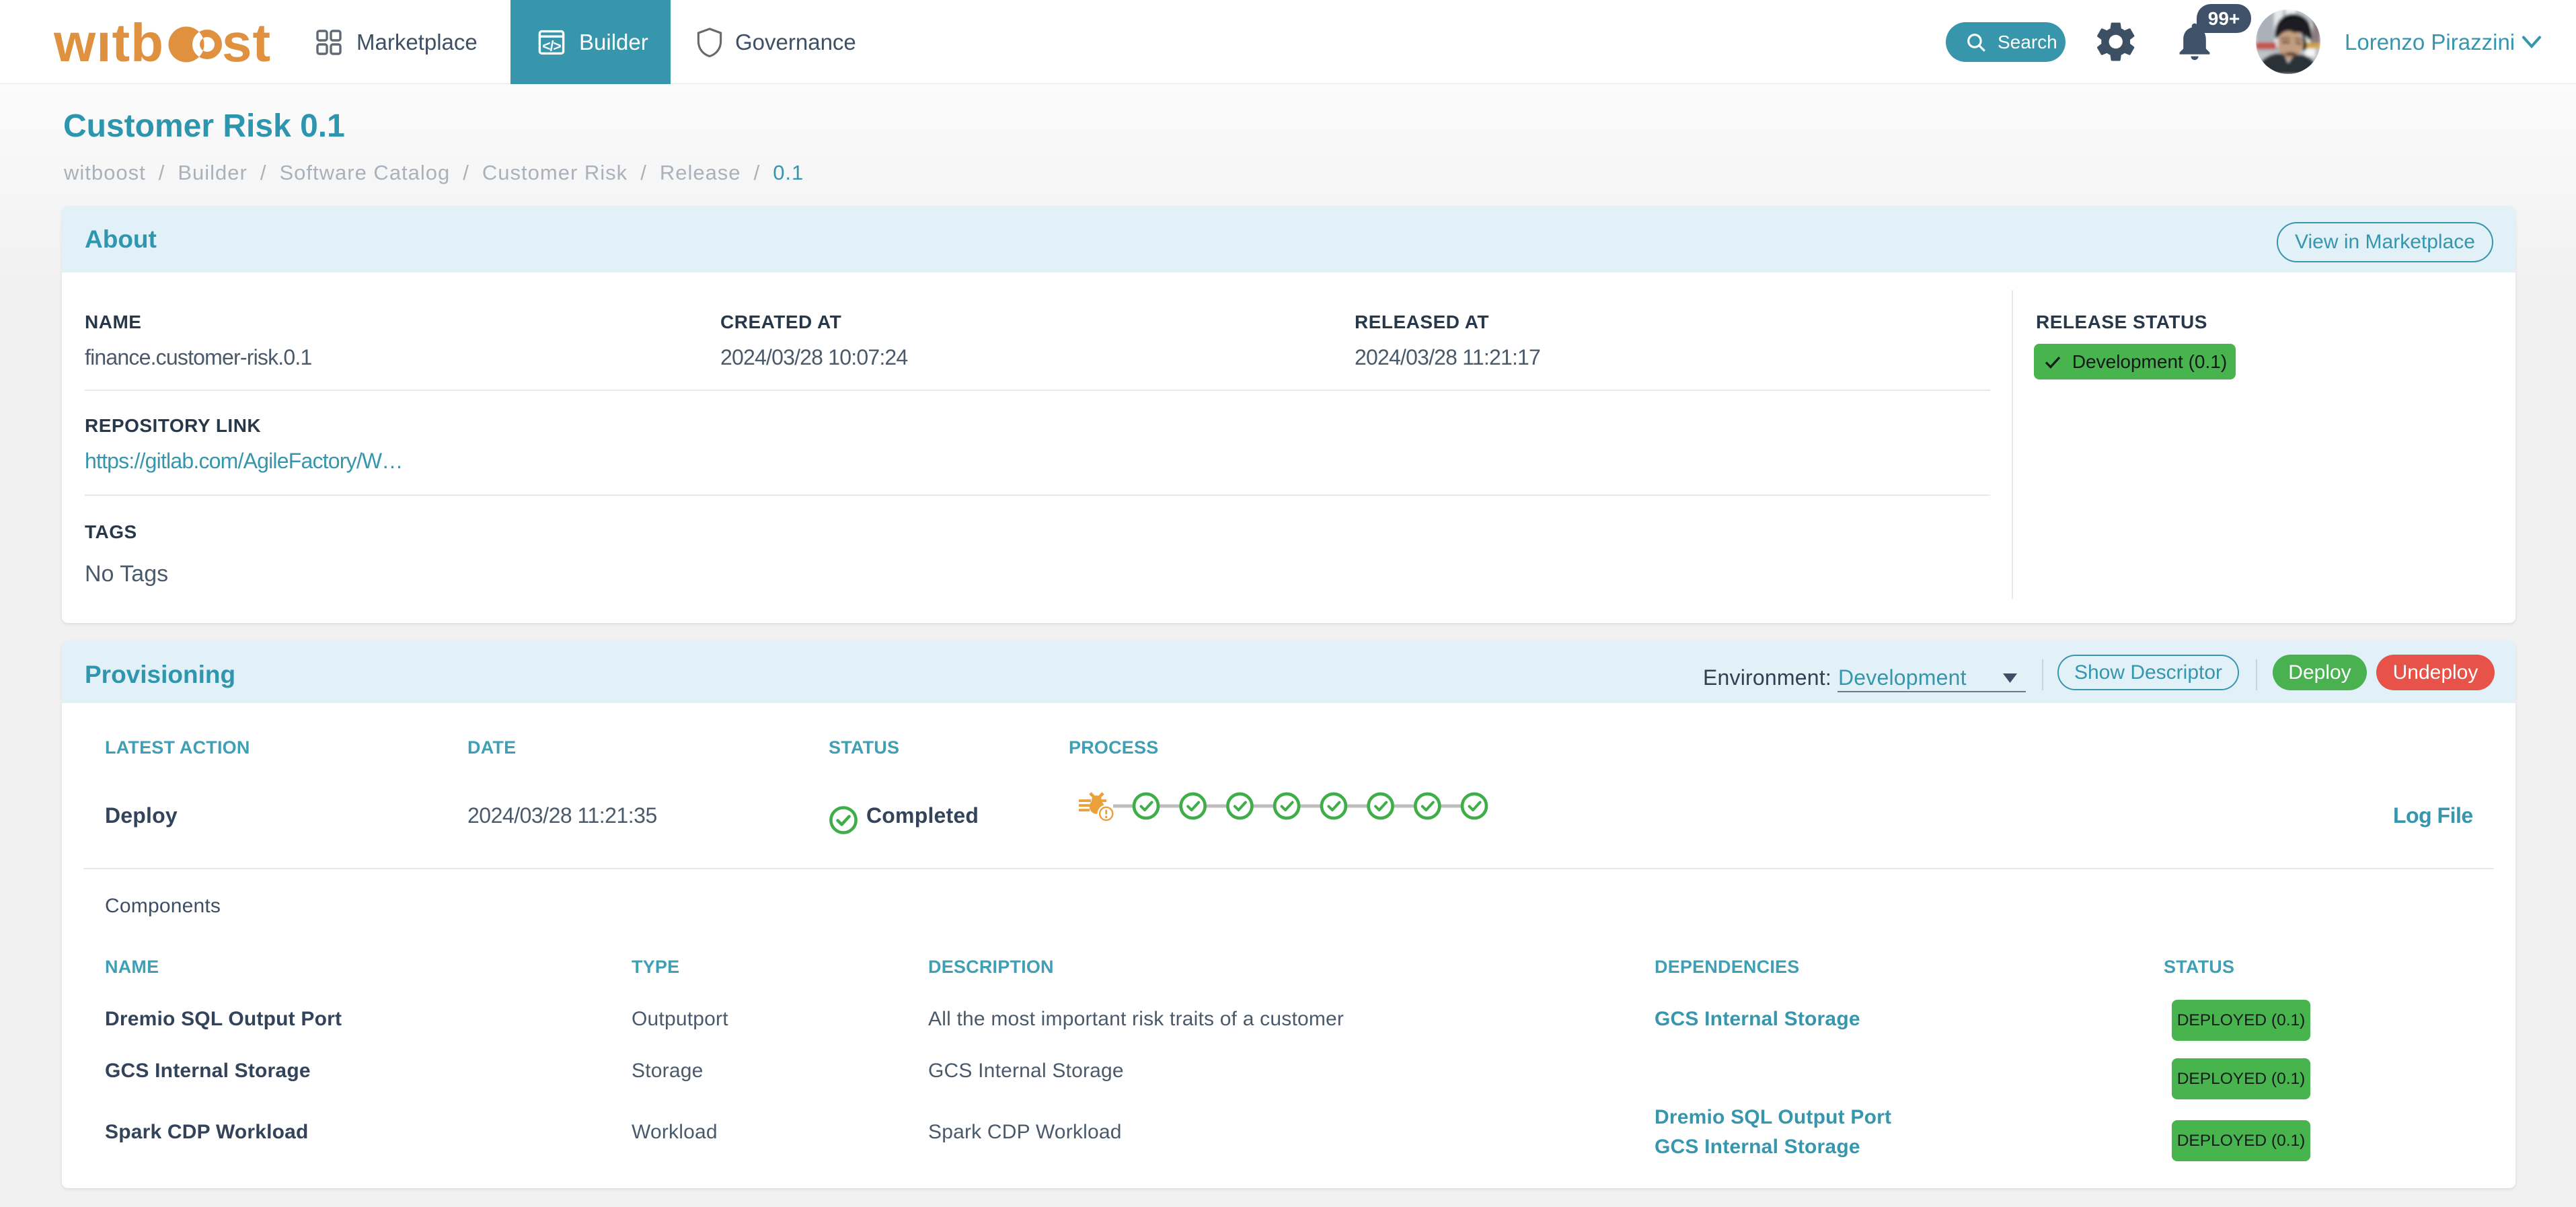  What do you see at coordinates (109, 42) in the screenshot?
I see `svg-text: wıtb` at bounding box center [109, 42].